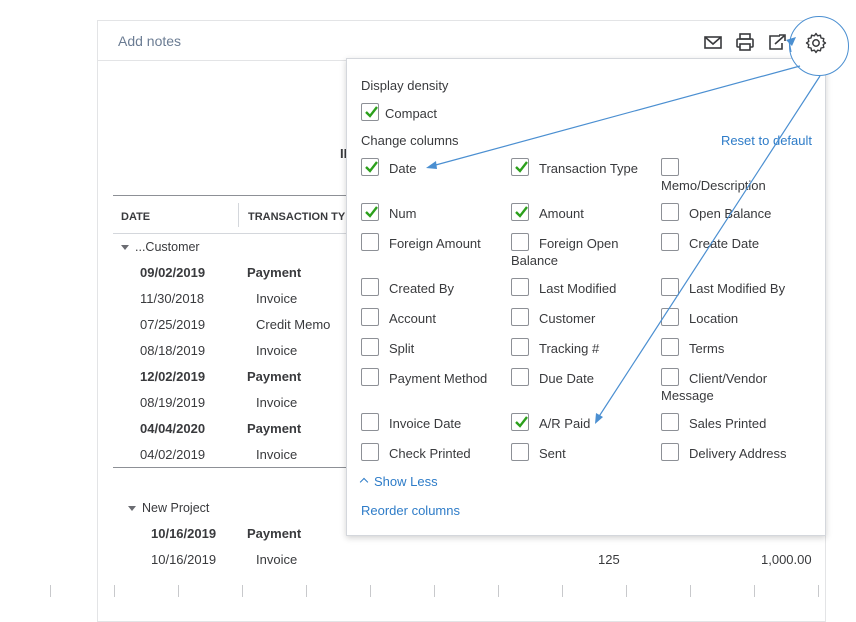 This screenshot has height=622, width=856. What do you see at coordinates (588, 168) in the screenshot?
I see `column-label: Transaction Type` at bounding box center [588, 168].